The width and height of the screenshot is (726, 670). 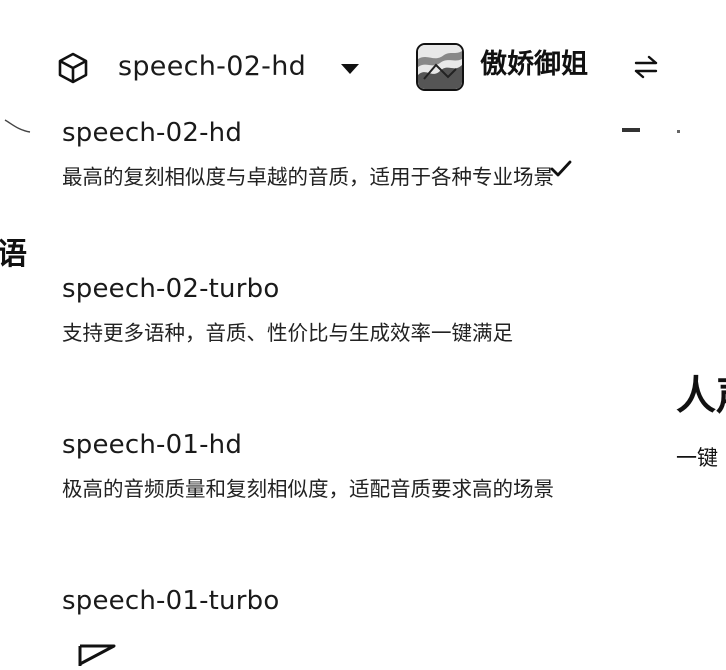 I want to click on decorative-dash, so click(x=631, y=130).